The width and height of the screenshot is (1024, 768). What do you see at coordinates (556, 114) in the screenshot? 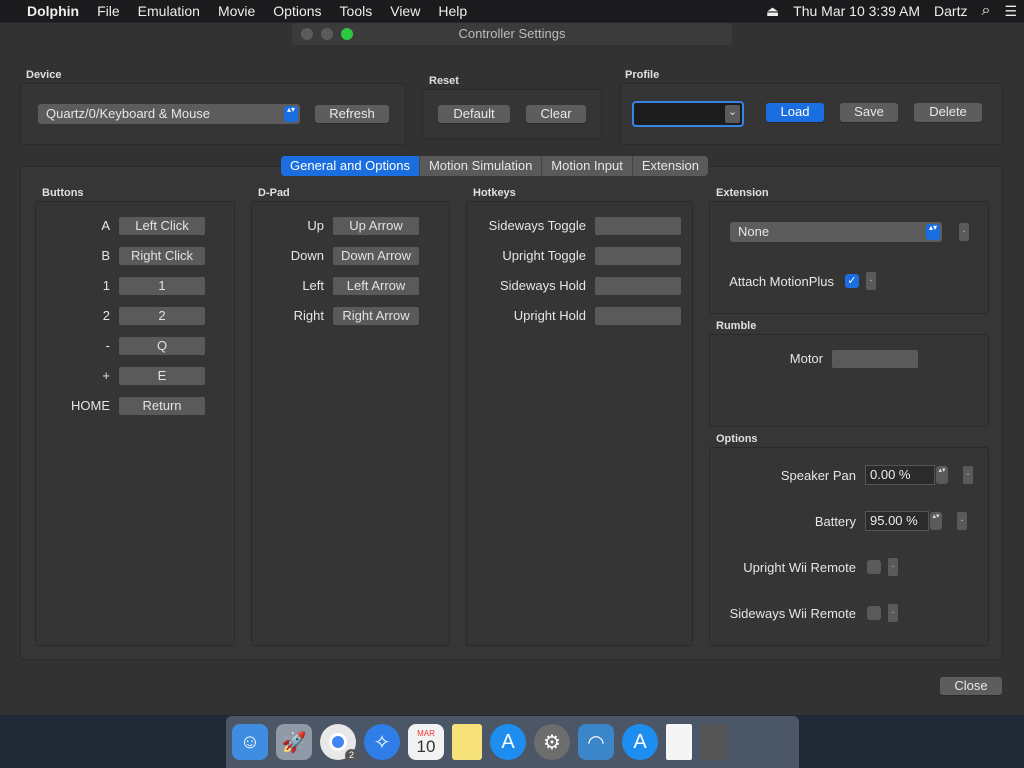
I see `clear-button: Clear` at bounding box center [556, 114].